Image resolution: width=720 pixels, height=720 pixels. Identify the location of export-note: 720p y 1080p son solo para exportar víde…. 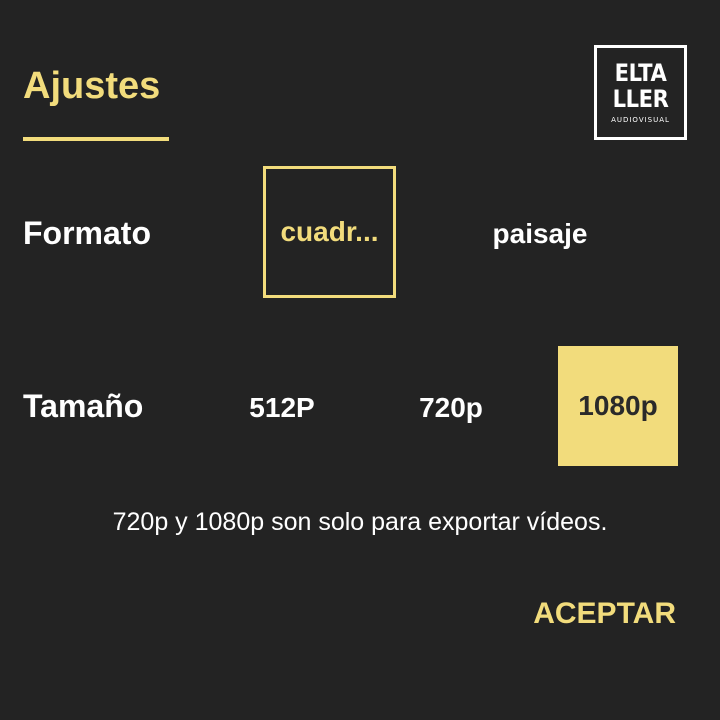
(360, 522).